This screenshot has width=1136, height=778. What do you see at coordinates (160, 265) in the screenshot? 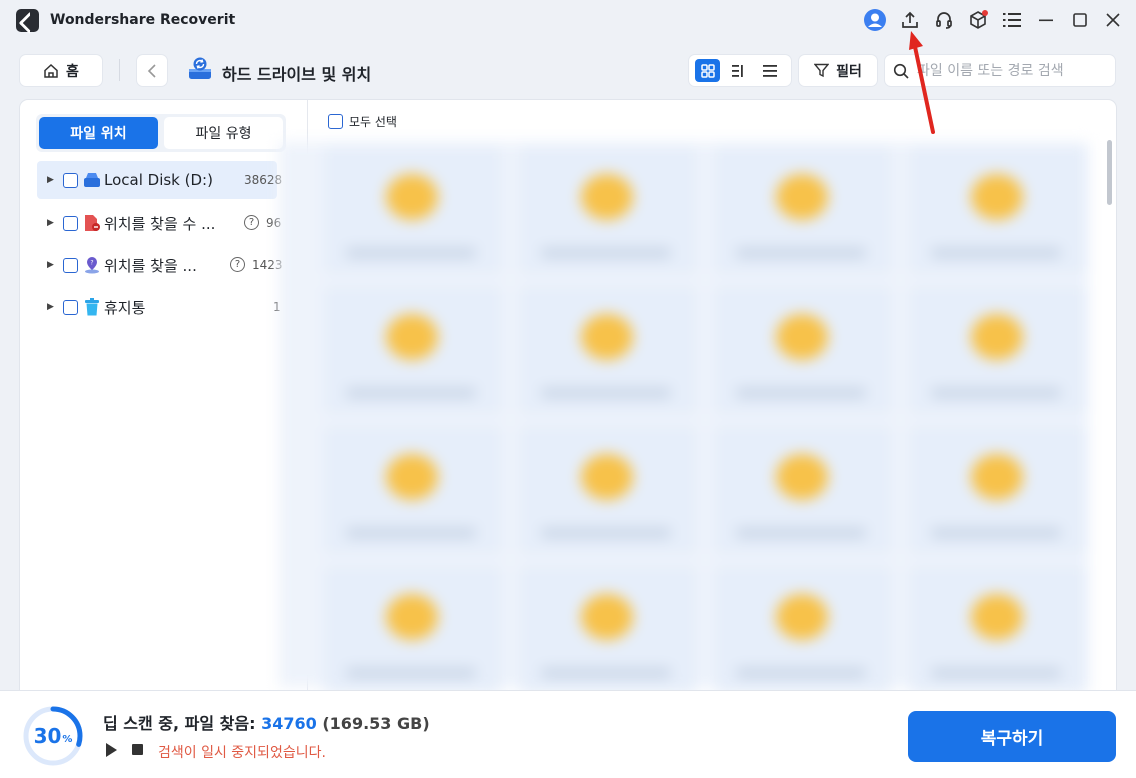
I see `tree-item-lost-location: ▶ ? 위치를 찾을 ... ? 1423` at bounding box center [160, 265].